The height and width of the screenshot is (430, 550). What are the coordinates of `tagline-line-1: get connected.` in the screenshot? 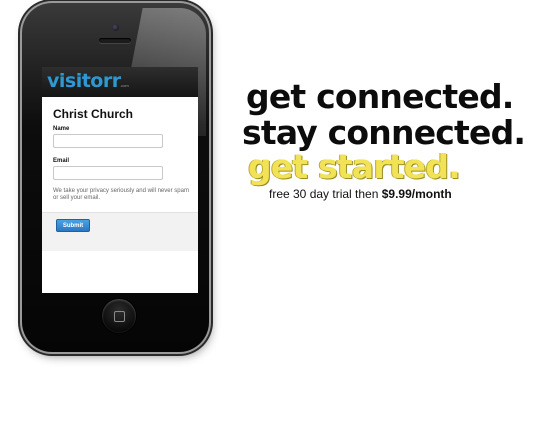 It's located at (380, 96).